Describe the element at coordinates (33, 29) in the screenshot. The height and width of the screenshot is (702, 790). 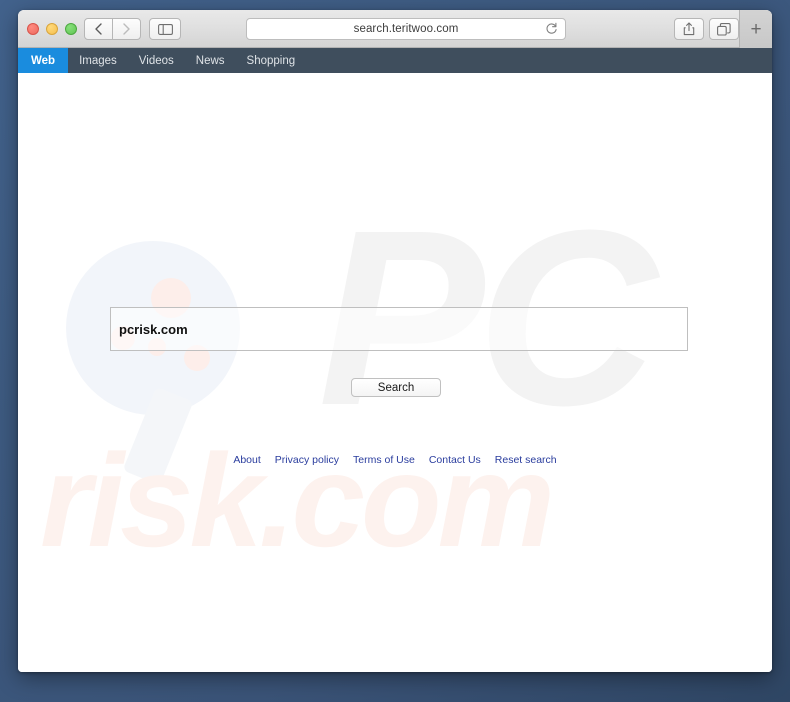
I see `close-button` at that location.